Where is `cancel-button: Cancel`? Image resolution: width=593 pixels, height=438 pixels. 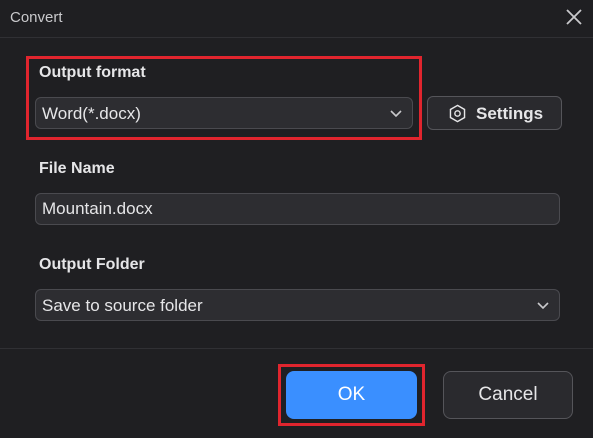
cancel-button: Cancel is located at coordinates (508, 395).